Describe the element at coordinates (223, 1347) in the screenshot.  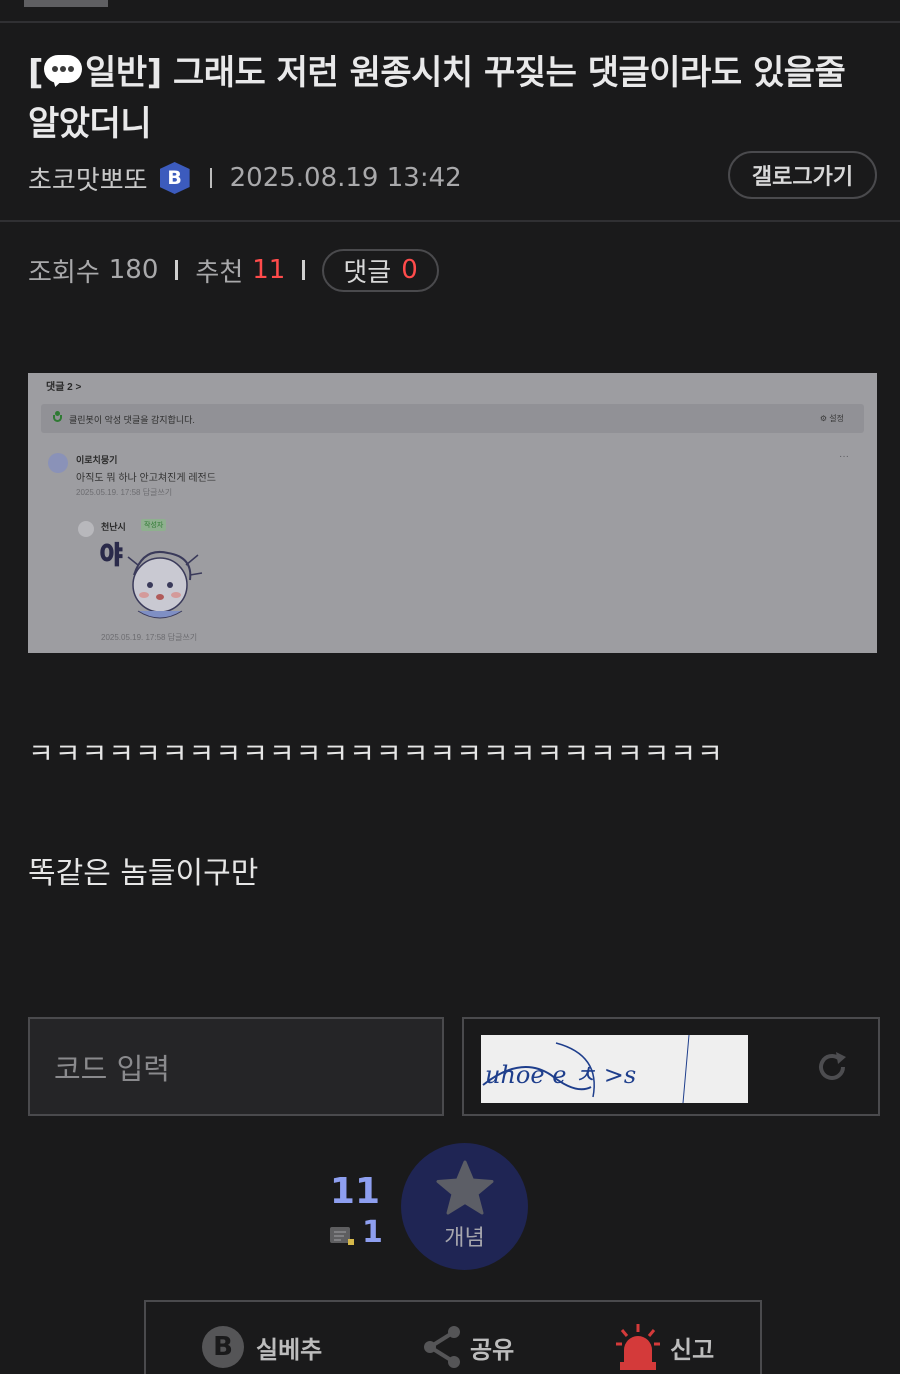
I see `b-badge-icon: B` at that location.